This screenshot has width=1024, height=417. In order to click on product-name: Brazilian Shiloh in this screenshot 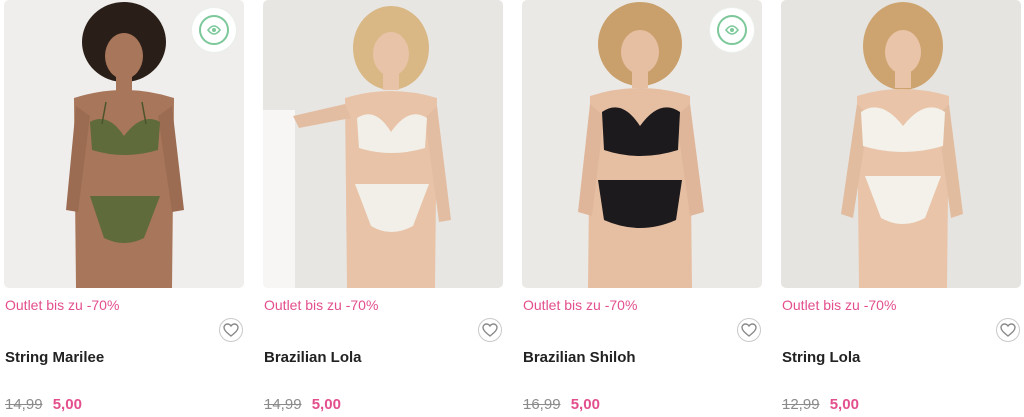, I will do `click(579, 357)`.